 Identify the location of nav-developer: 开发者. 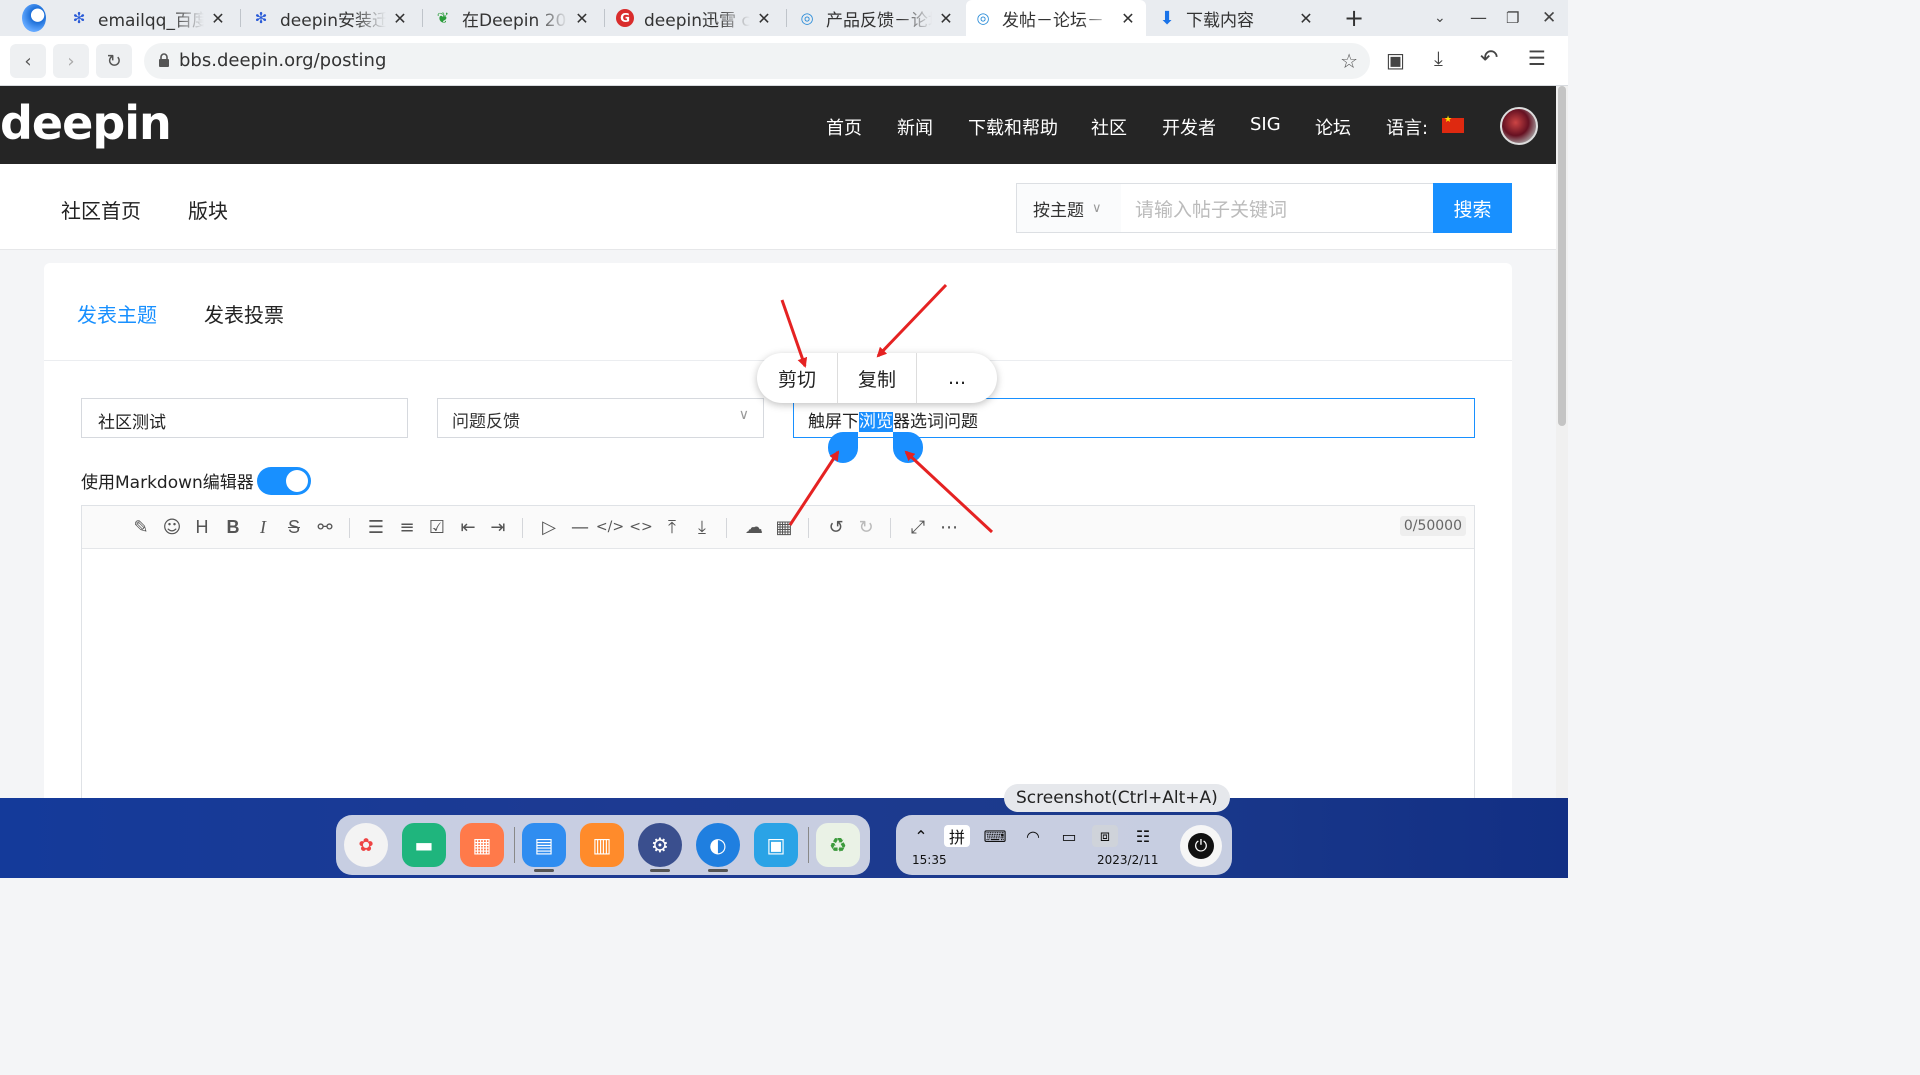
(1189, 127).